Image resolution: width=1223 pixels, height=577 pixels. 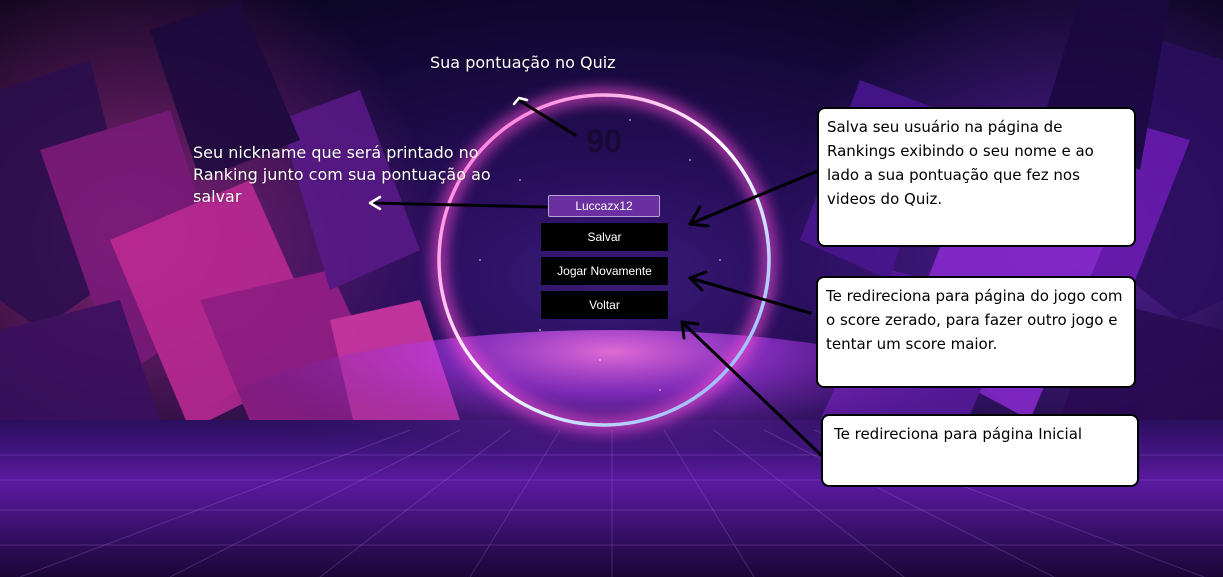 I want to click on save-button: Salvar, so click(x=604, y=237).